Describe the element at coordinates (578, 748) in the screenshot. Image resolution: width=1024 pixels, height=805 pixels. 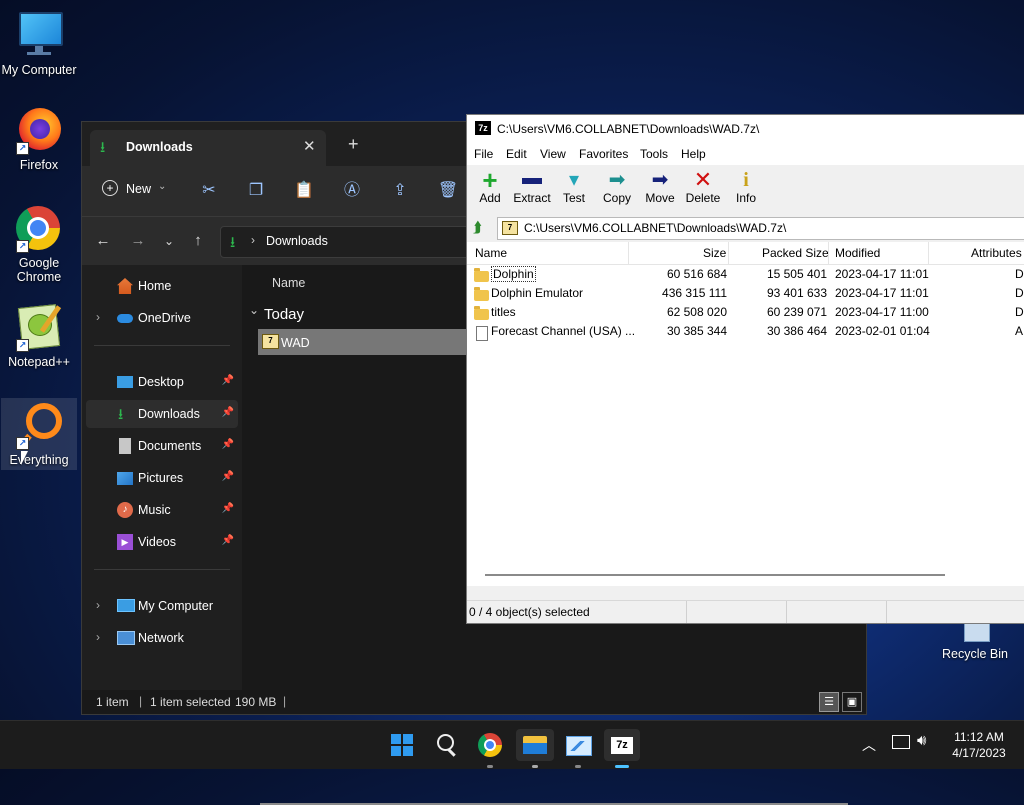
I see `task-manager-icon` at that location.